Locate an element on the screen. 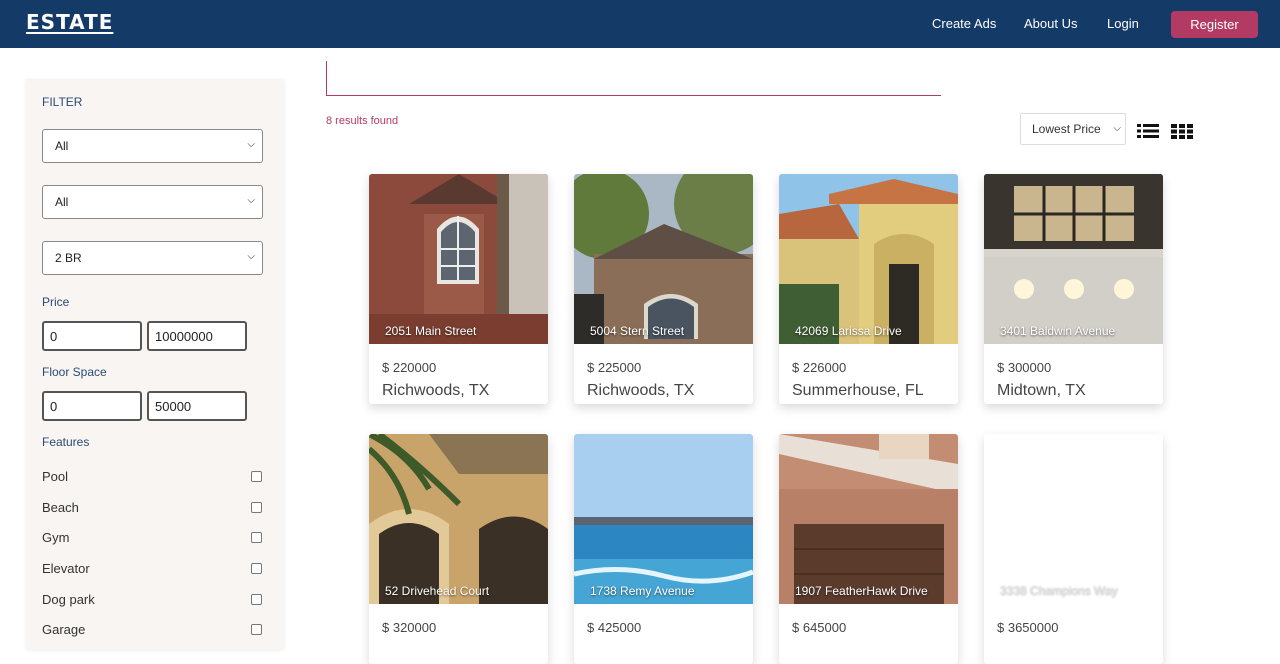 The height and width of the screenshot is (664, 1280). listing-address: 5004 Stern Street is located at coordinates (637, 331).